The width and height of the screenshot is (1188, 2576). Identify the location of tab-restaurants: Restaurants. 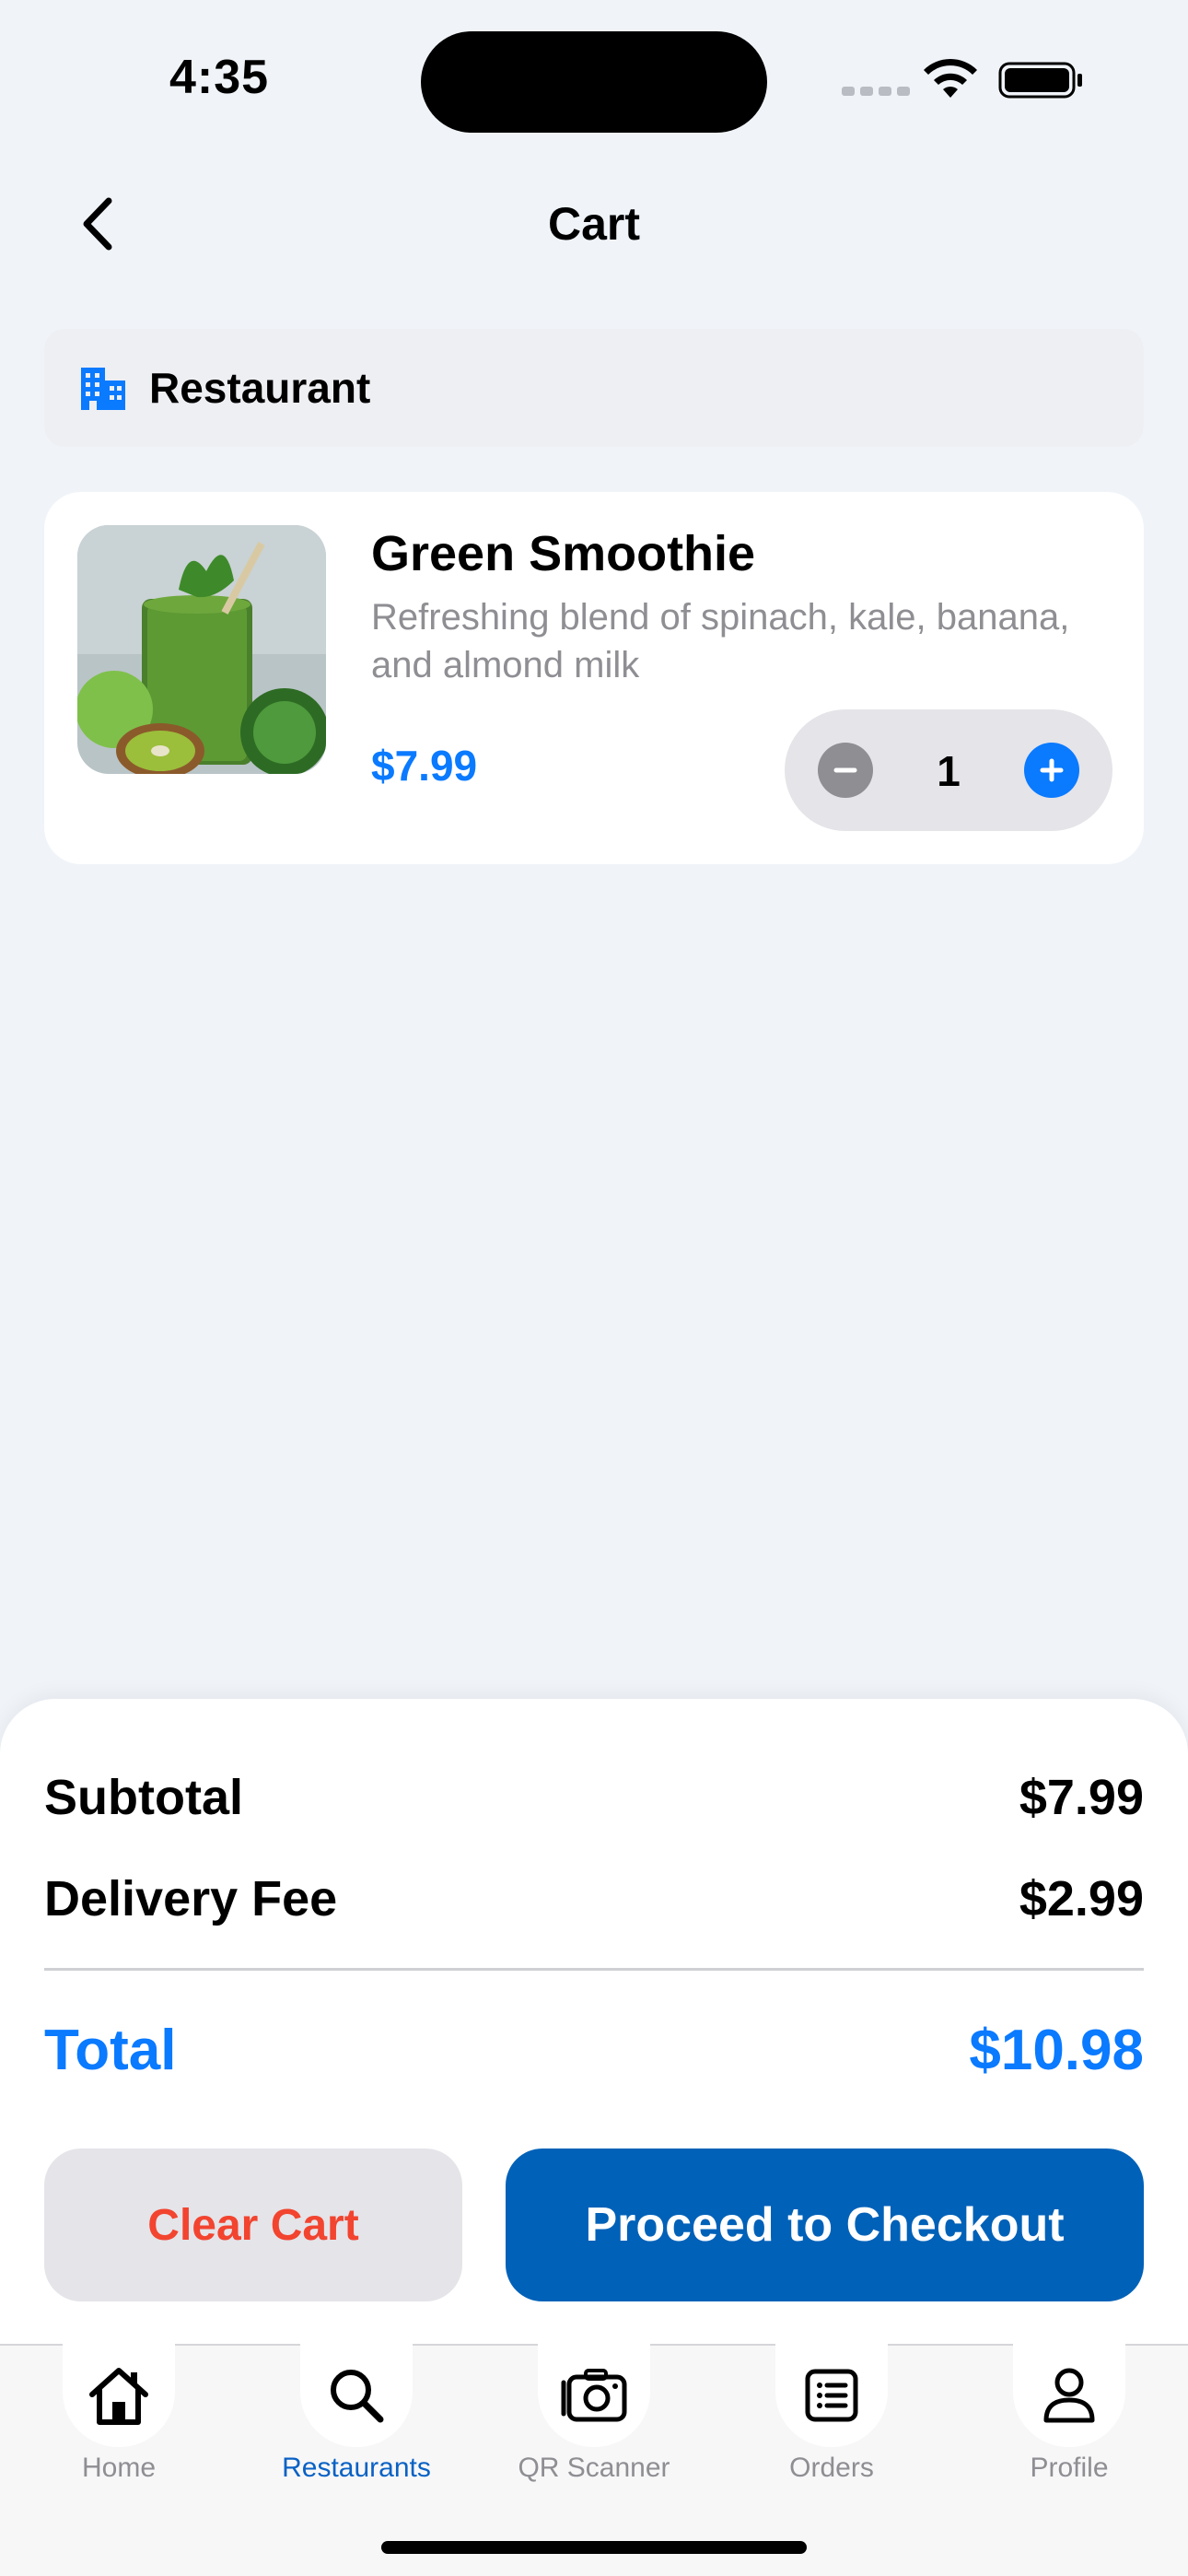
(356, 2414).